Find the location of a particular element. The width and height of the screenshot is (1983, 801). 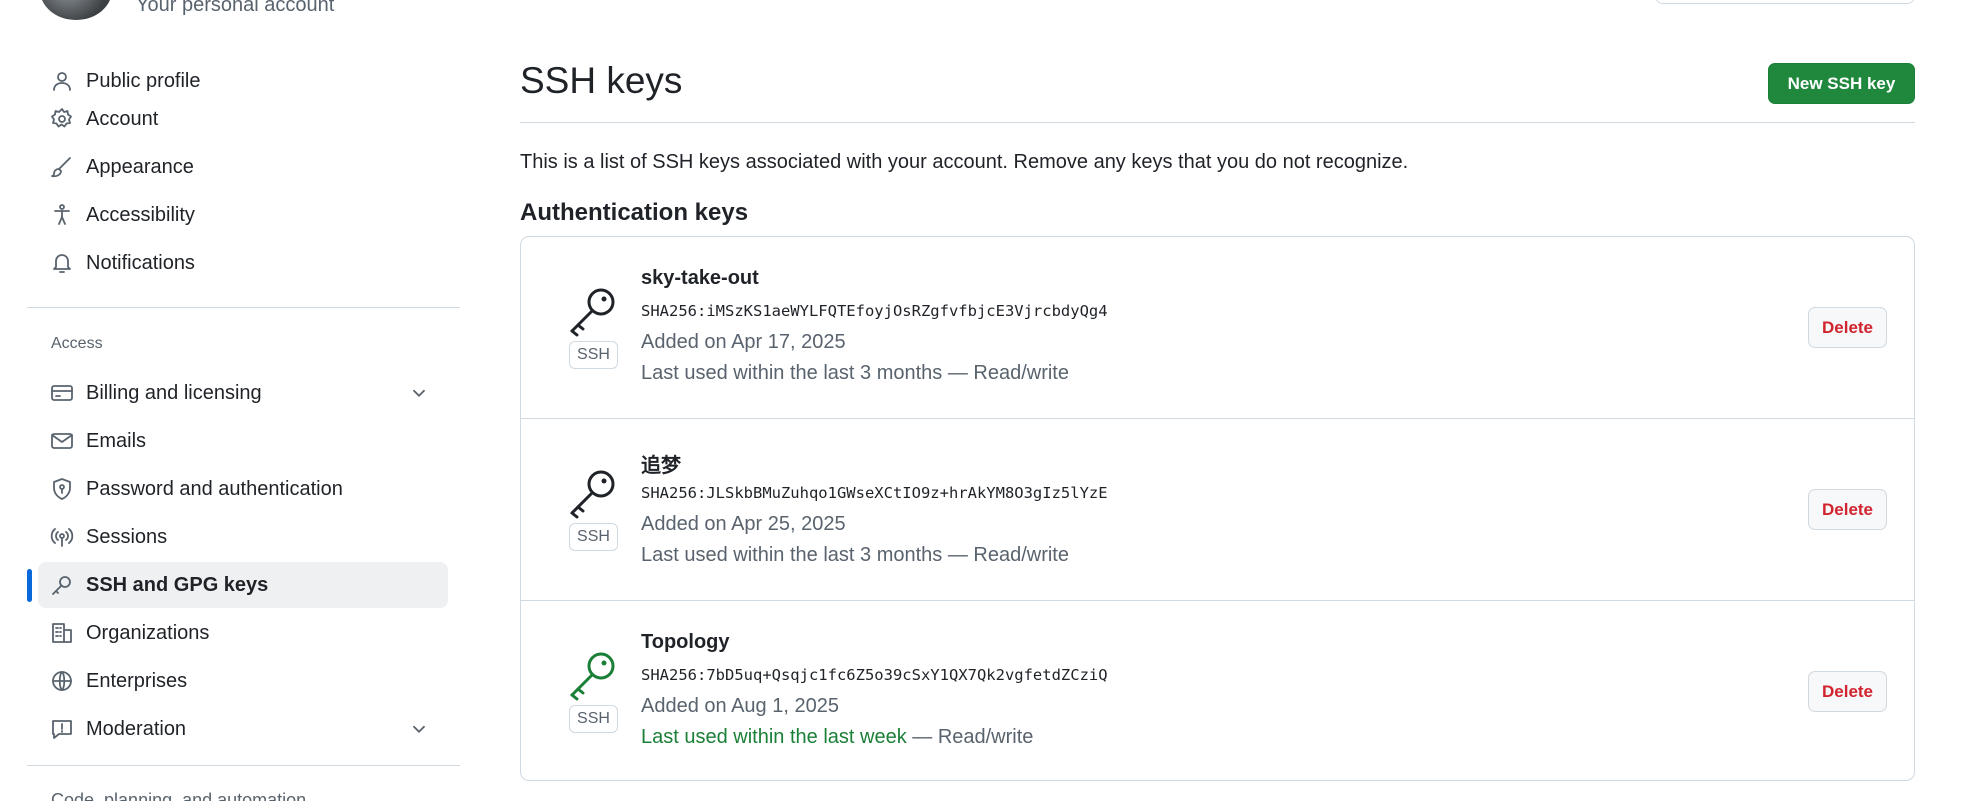

sidebar-item-password: Password and authentication is located at coordinates (243, 489).